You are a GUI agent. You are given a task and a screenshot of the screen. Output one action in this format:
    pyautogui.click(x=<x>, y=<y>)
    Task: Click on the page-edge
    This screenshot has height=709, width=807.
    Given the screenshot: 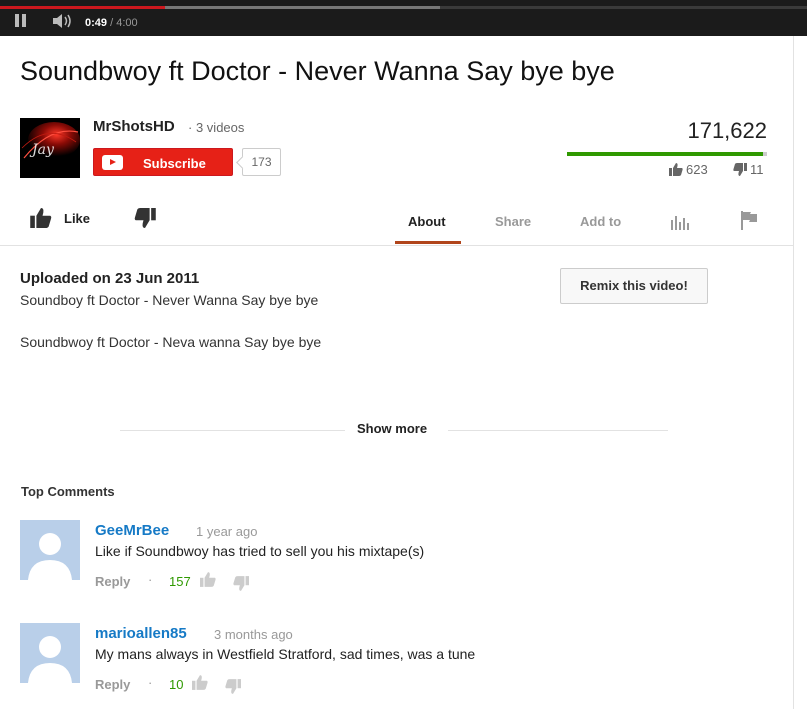 What is the action you would take?
    pyautogui.click(x=793, y=372)
    